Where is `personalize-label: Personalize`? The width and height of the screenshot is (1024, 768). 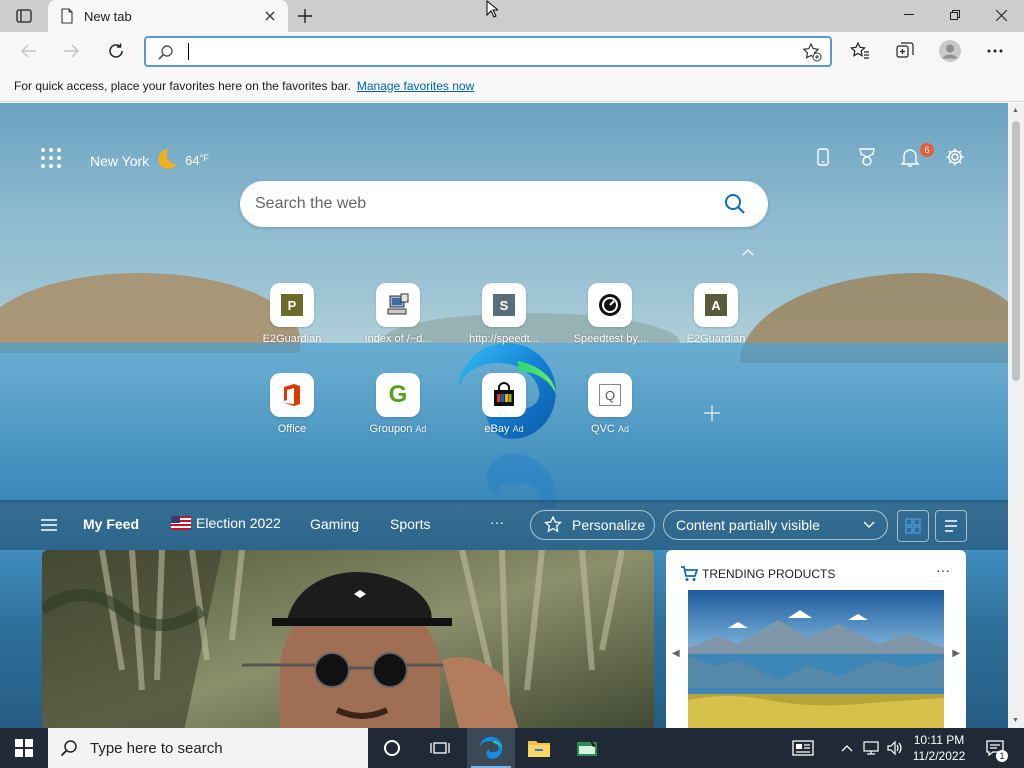
personalize-label: Personalize is located at coordinates (609, 525).